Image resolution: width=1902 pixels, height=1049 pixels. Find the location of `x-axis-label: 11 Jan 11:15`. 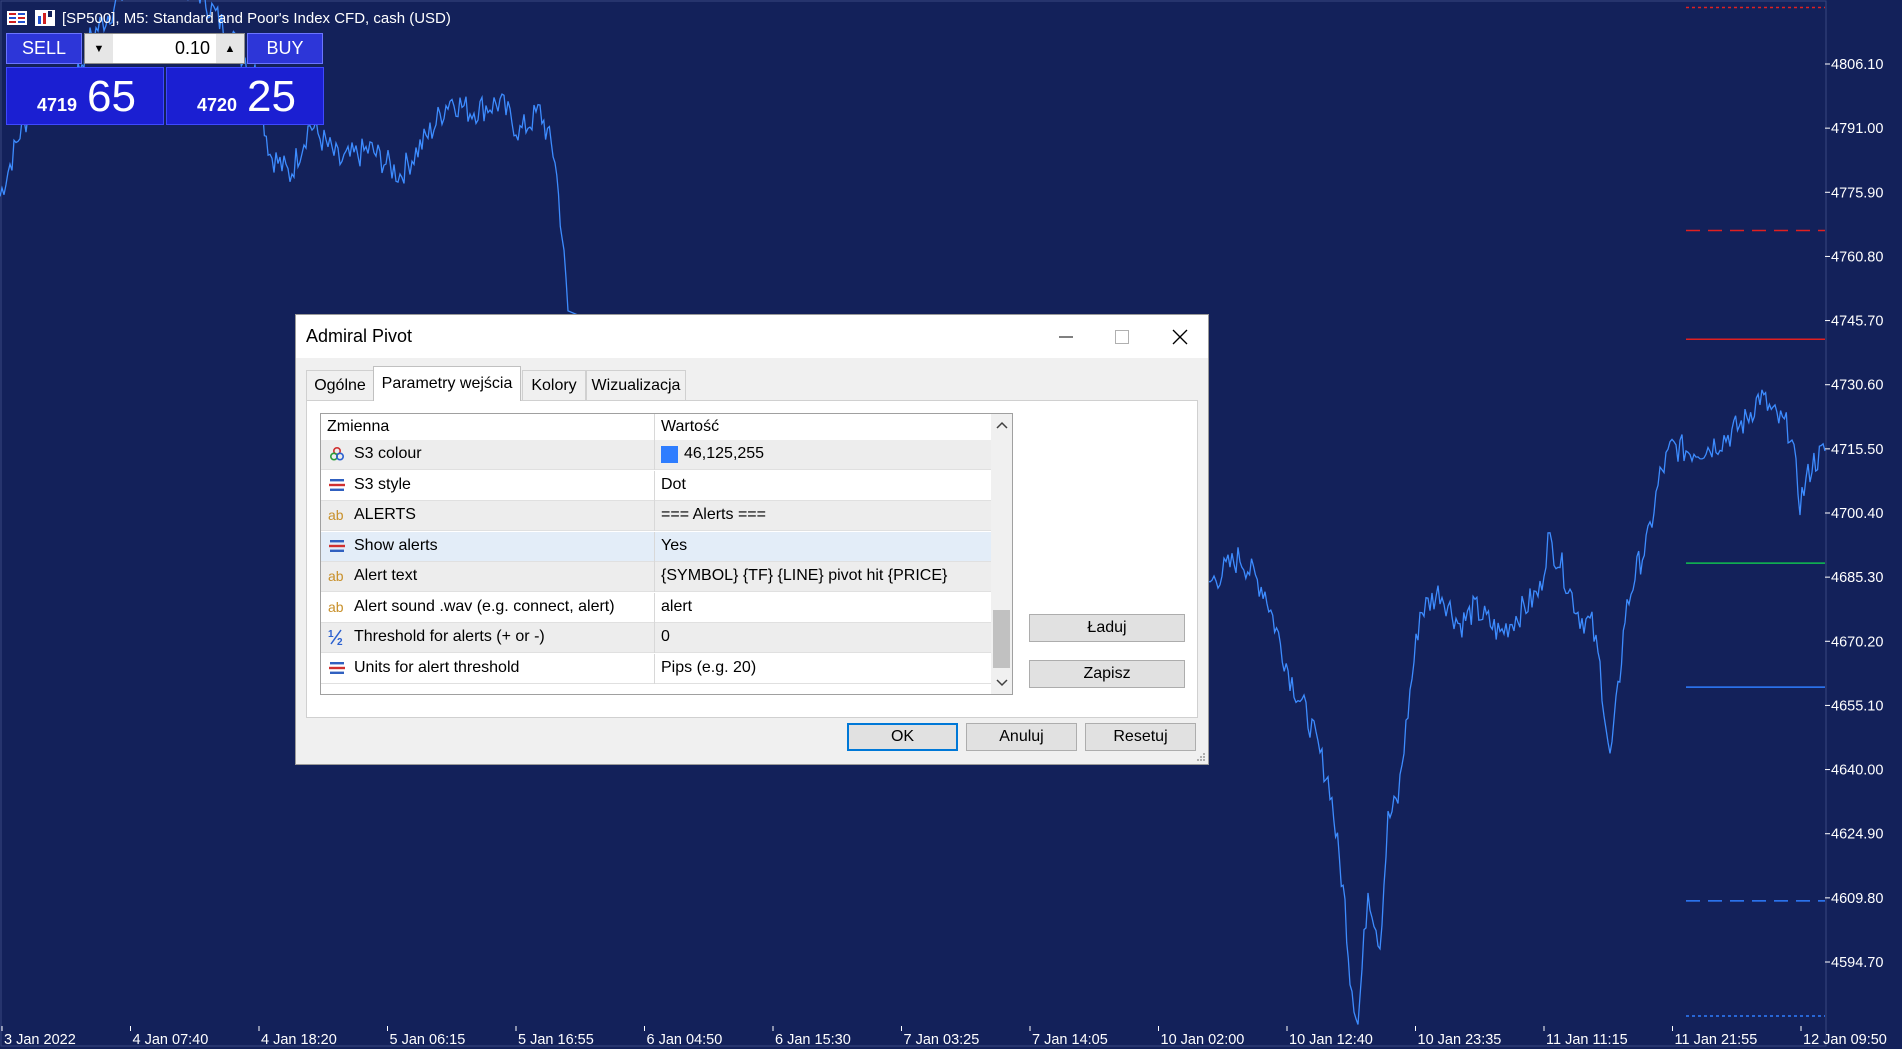

x-axis-label: 11 Jan 11:15 is located at coordinates (1587, 1040).